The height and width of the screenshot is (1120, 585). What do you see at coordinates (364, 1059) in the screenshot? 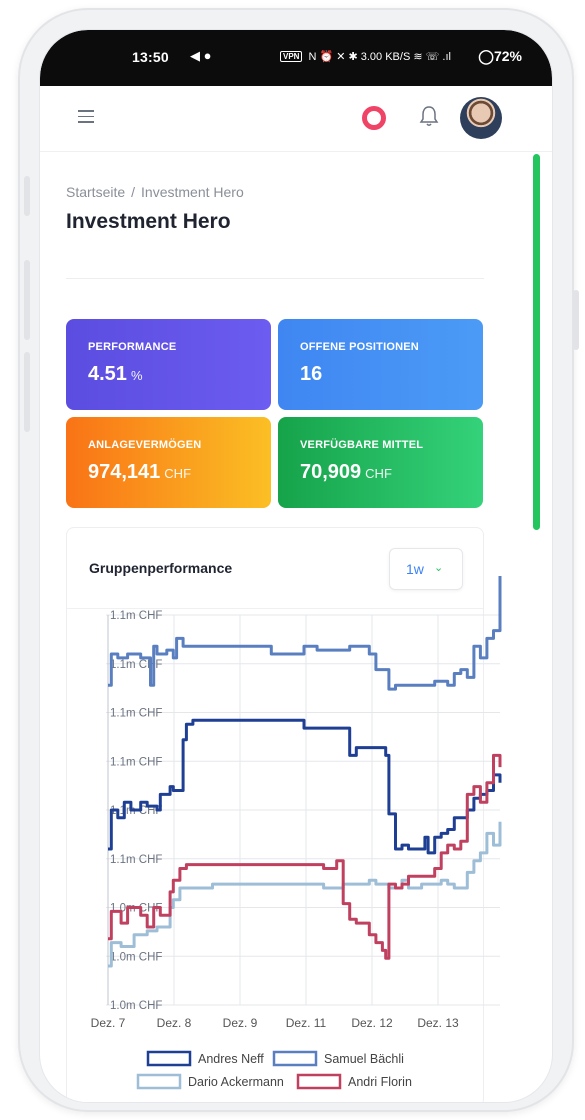
I see `legend-label: Samuel Bächli` at bounding box center [364, 1059].